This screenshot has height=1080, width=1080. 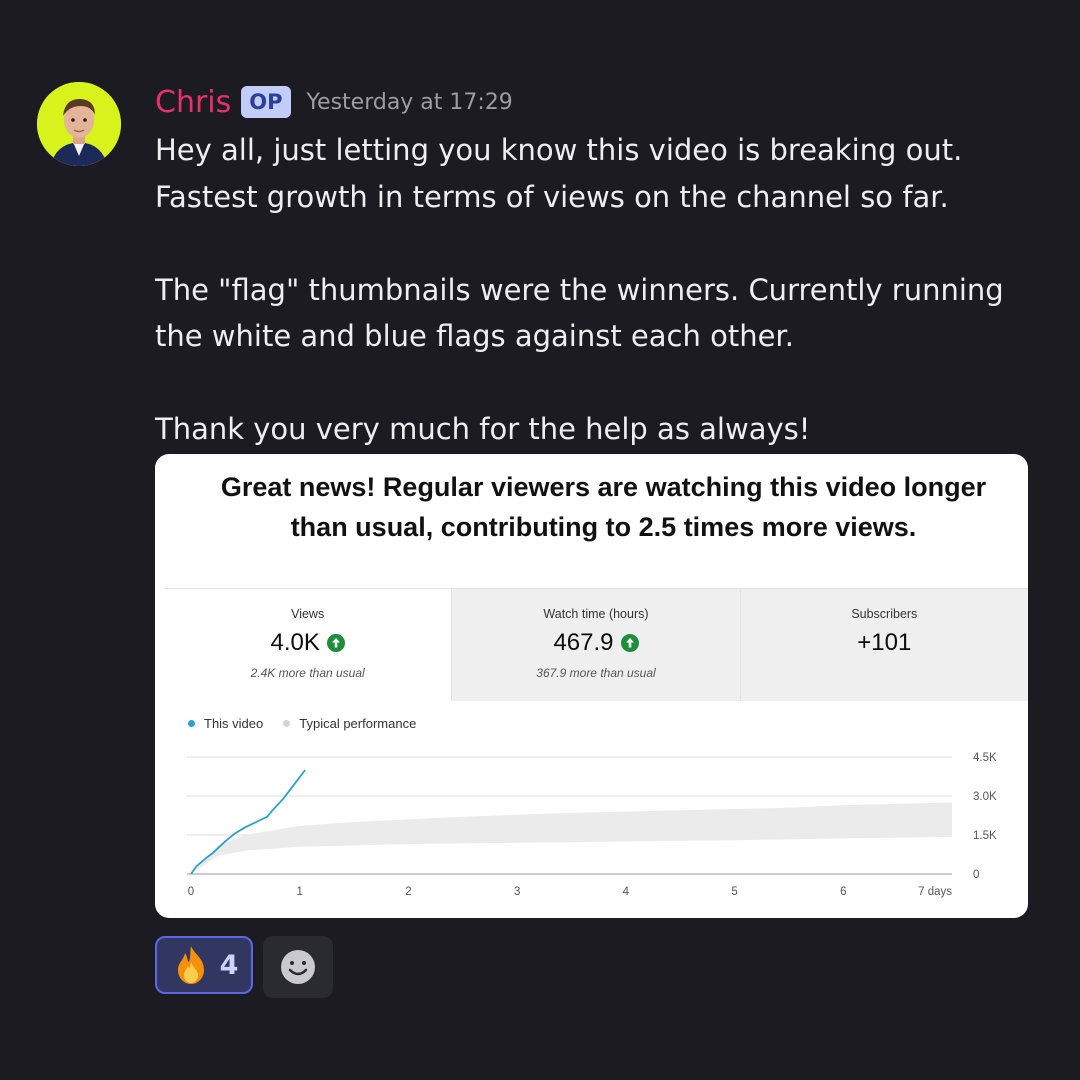 I want to click on y-tick-label: 3.0K, so click(x=985, y=797).